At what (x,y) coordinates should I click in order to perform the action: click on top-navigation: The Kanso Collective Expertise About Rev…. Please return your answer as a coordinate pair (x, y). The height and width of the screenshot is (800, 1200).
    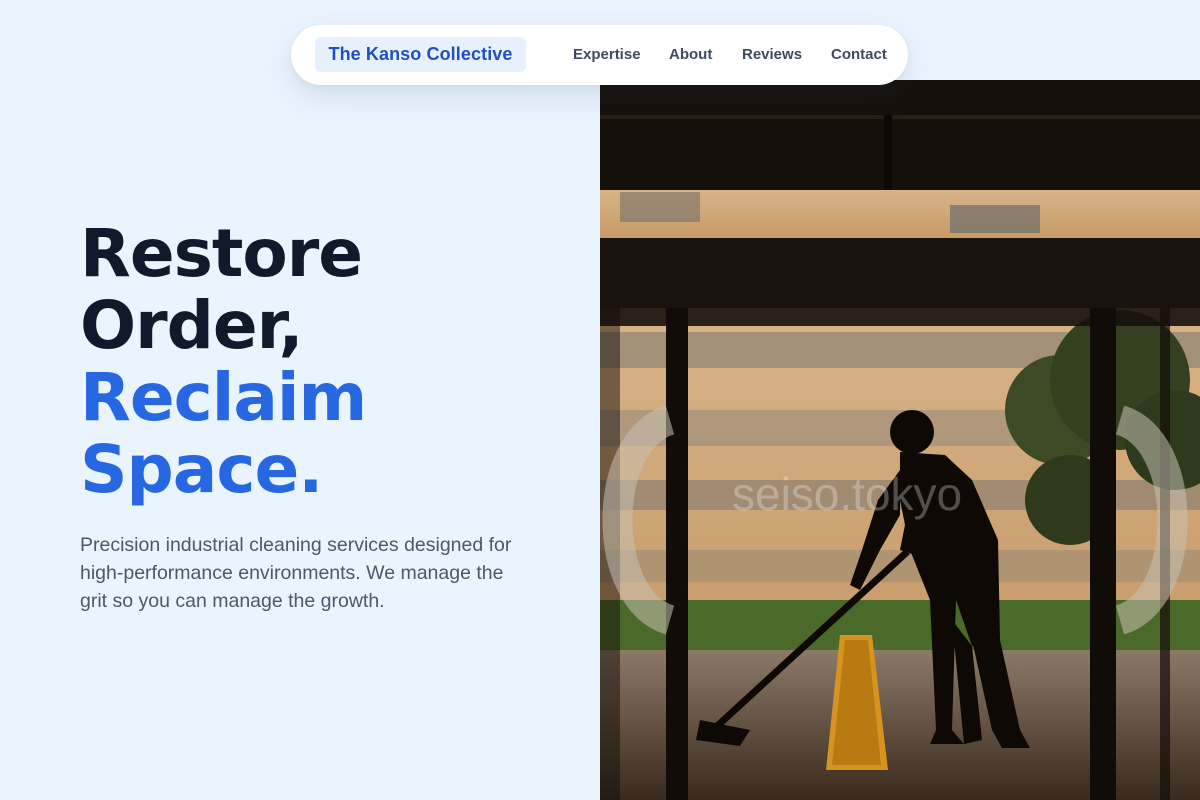
    Looking at the image, I should click on (599, 55).